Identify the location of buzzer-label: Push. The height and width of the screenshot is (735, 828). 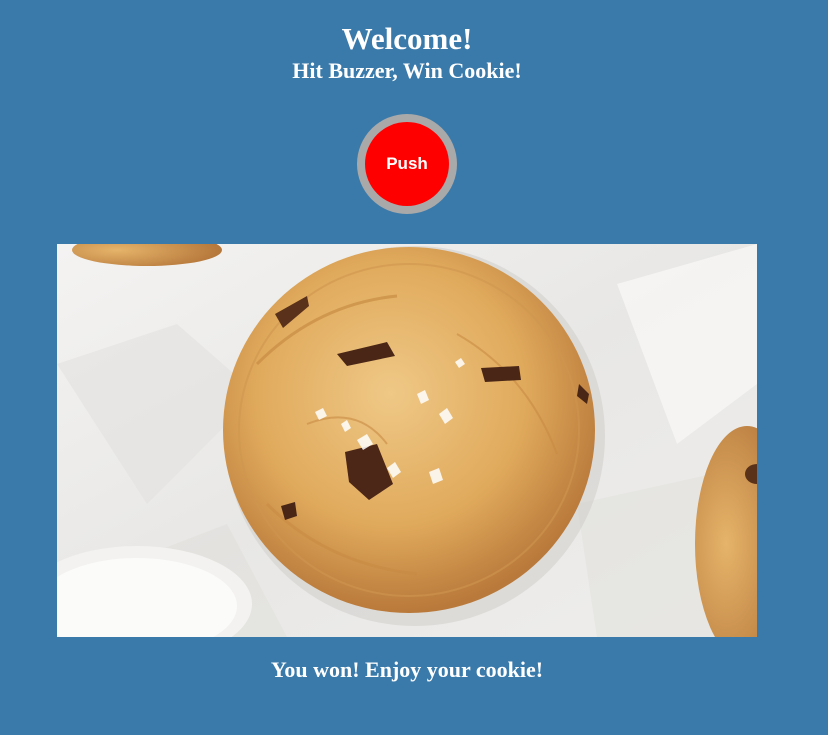
(407, 164).